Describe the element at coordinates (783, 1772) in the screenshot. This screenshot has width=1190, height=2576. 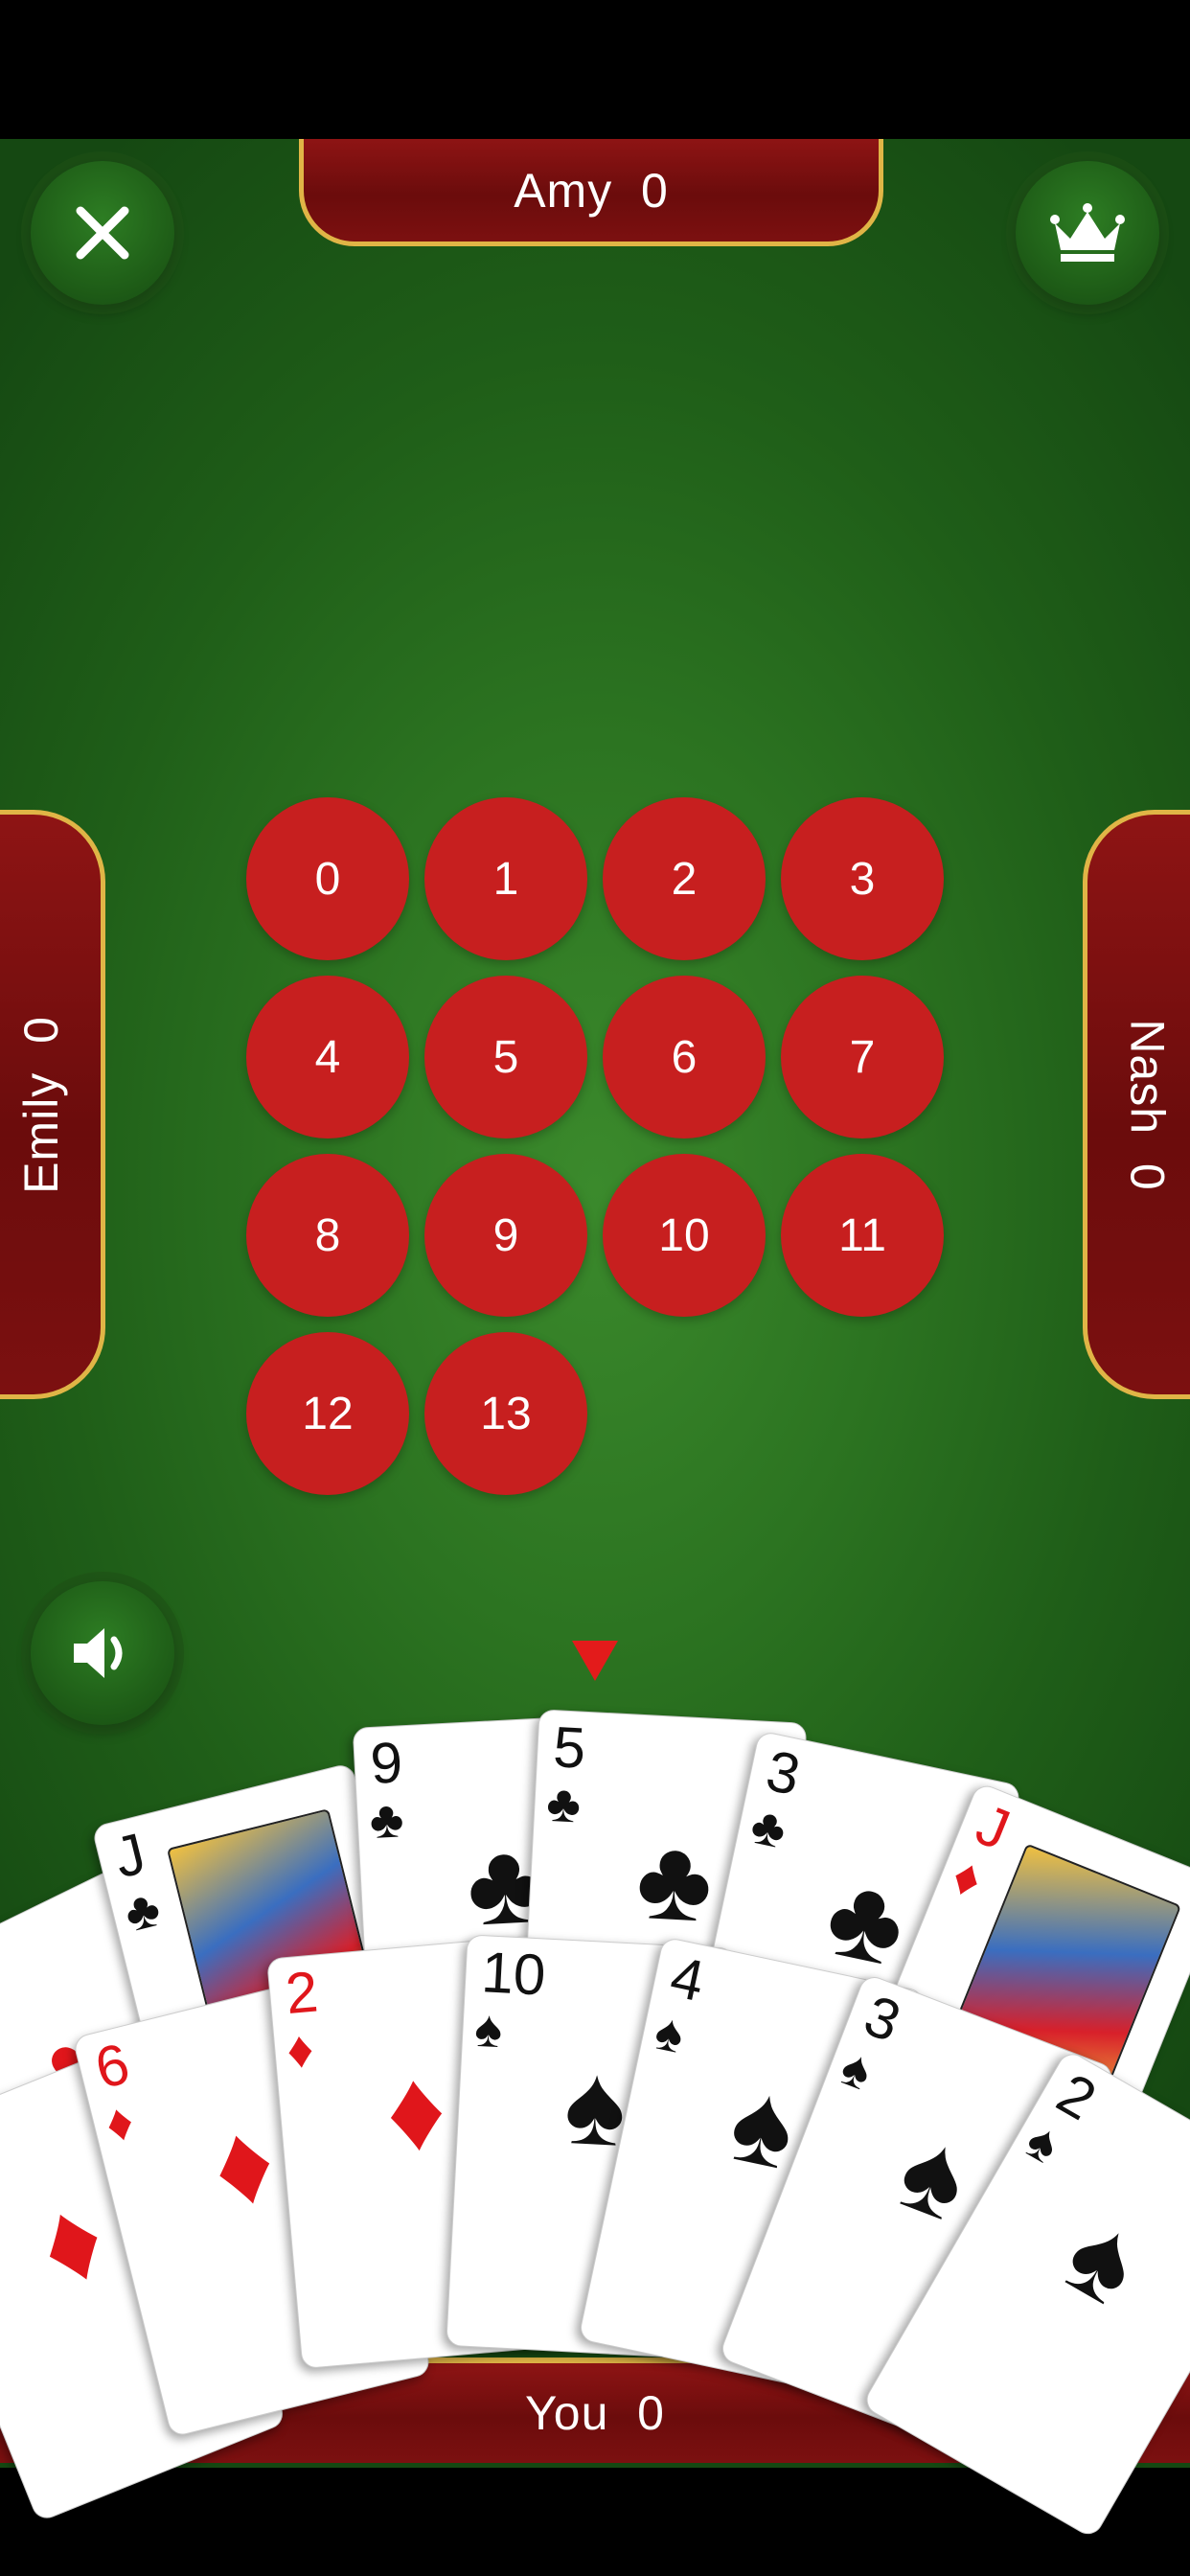
I see `card-rank: 3` at that location.